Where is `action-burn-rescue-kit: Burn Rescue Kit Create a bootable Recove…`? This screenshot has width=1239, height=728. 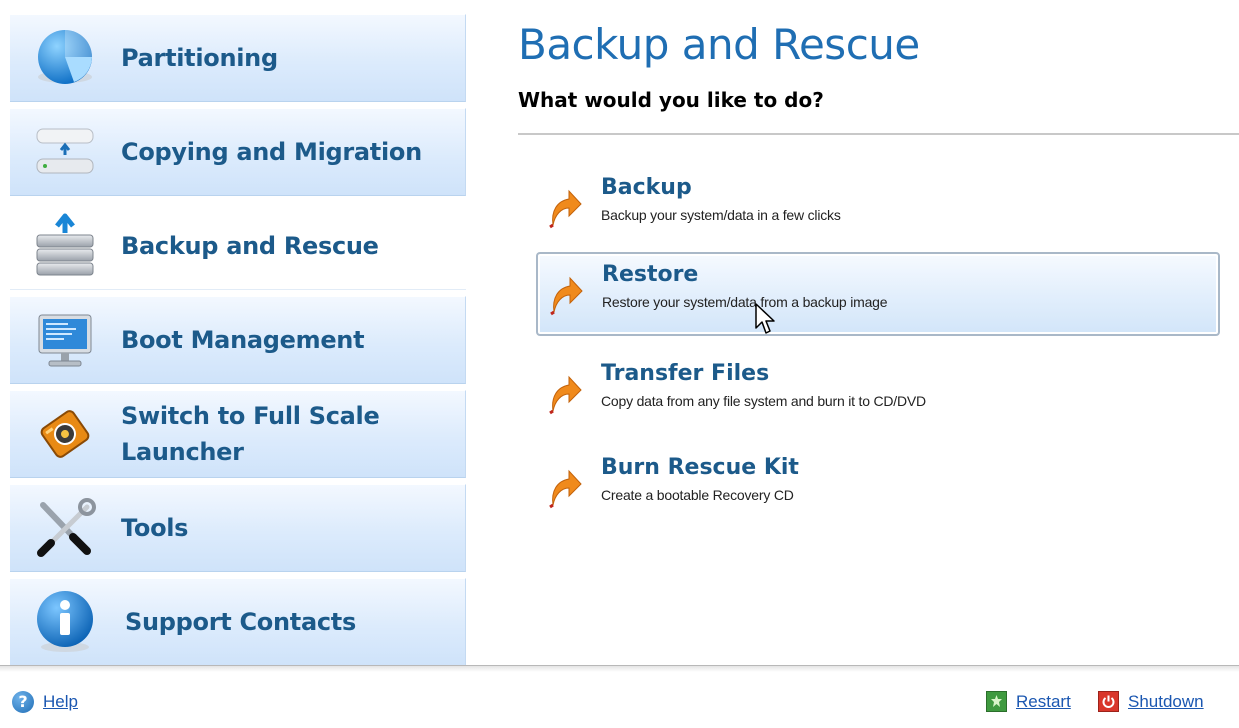
action-burn-rescue-kit: Burn Rescue Kit Create a bootable Recove… is located at coordinates (878, 488).